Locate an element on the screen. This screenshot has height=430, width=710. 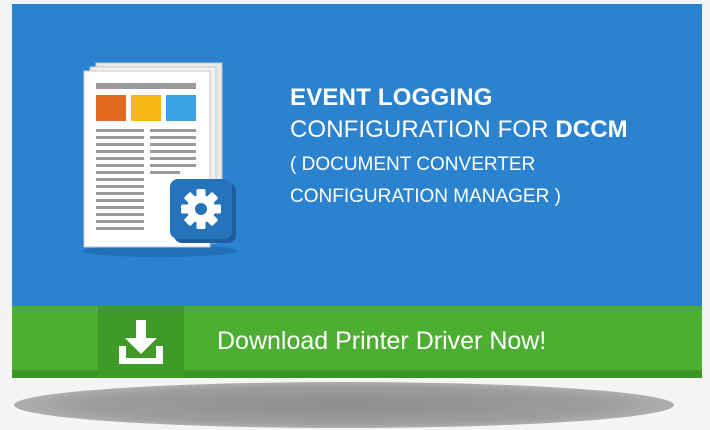
banner-subtitle: CONFIGURATION FOR DCCM is located at coordinates (495, 130).